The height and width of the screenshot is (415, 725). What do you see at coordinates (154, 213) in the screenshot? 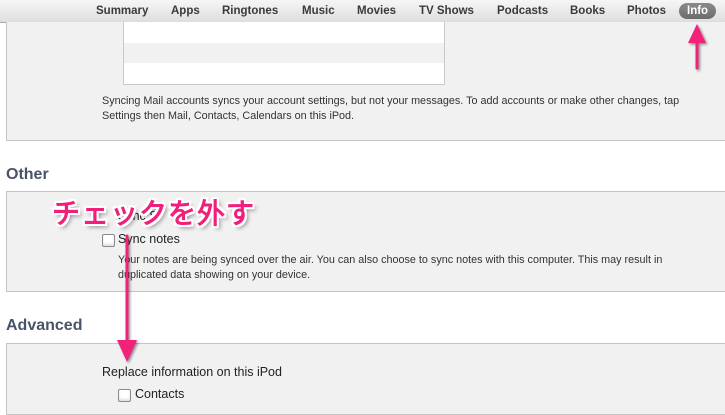
I see `annotation-uncheck: チェックを外す` at bounding box center [154, 213].